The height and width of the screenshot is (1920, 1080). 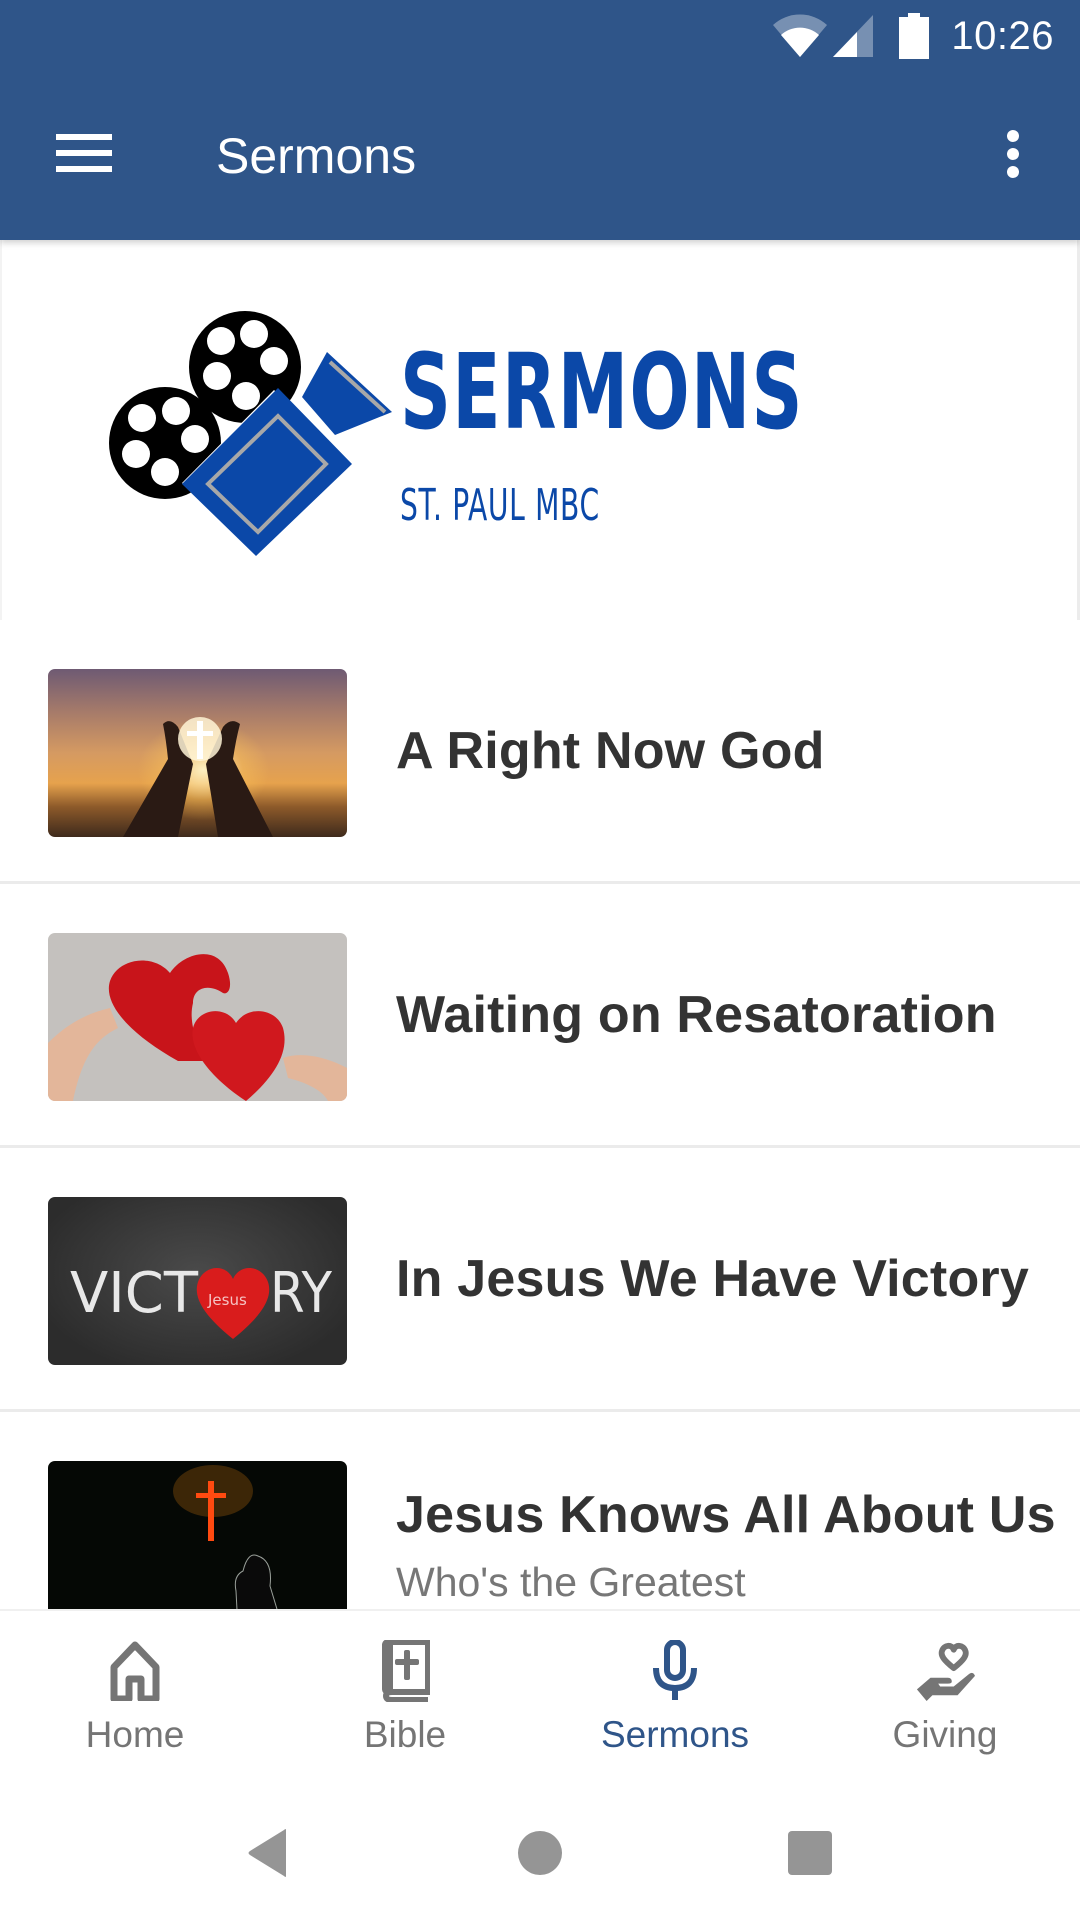 I want to click on more-vert-icon, so click(x=1013, y=156).